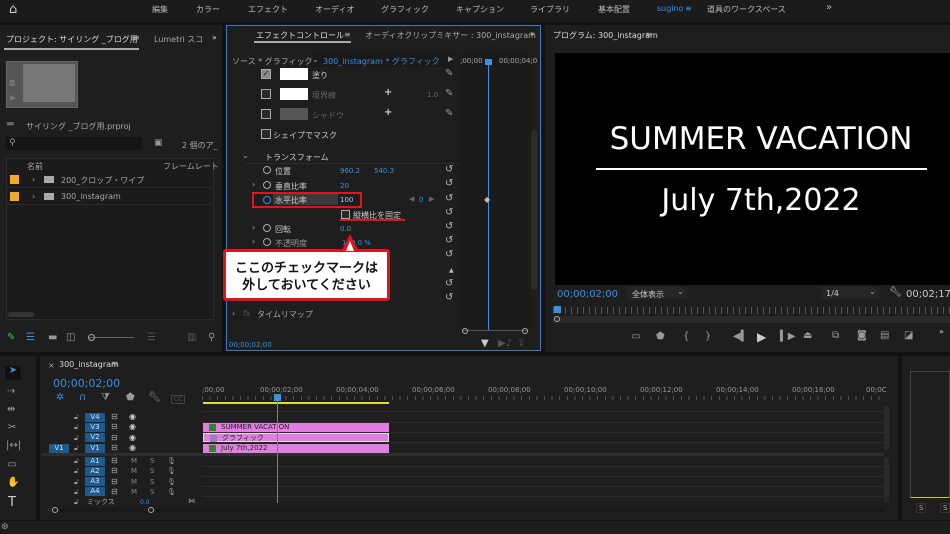 The image size is (950, 534). What do you see at coordinates (495, 331) in the screenshot?
I see `mini-zoom-scroll` at bounding box center [495, 331].